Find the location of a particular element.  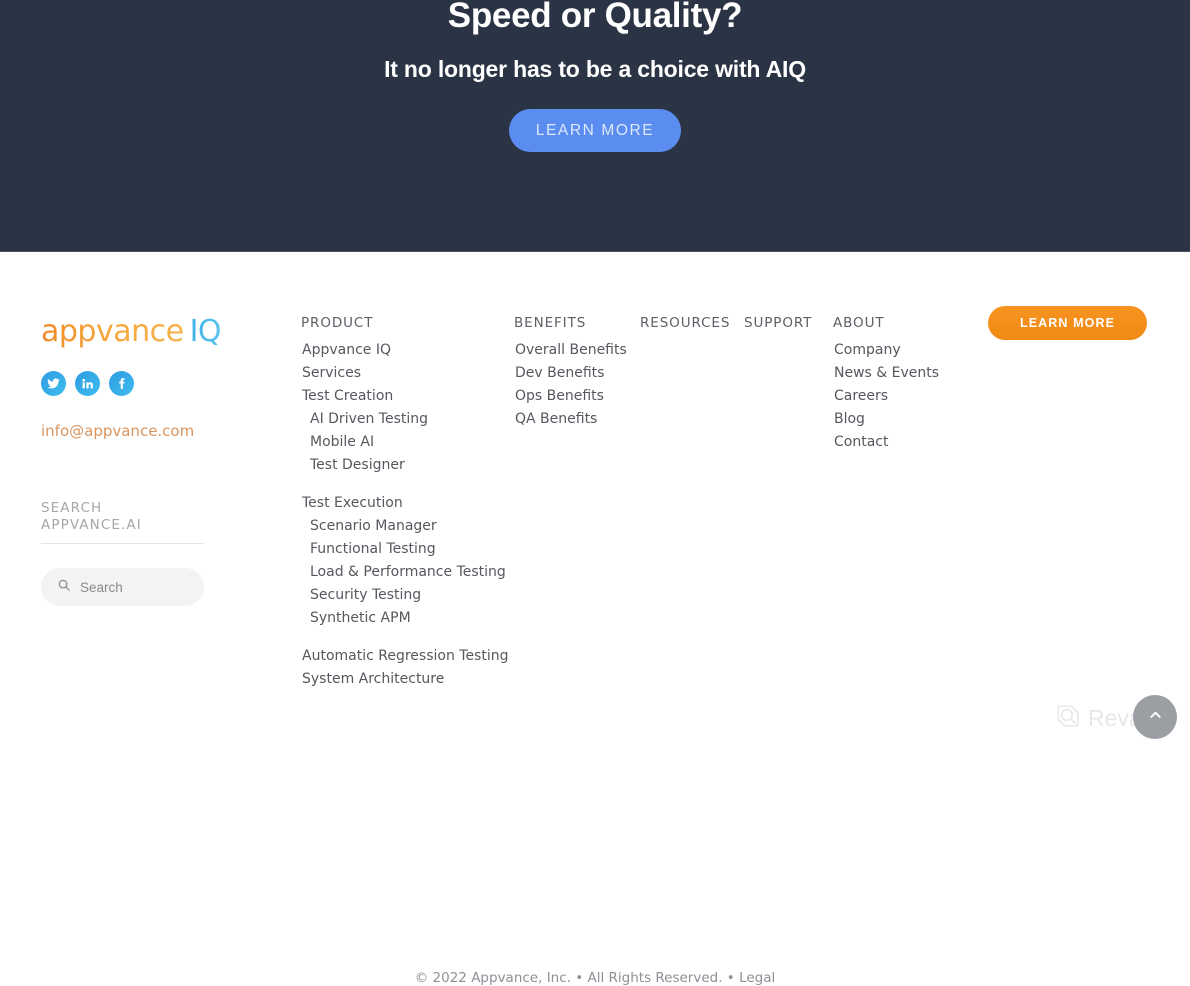

social-links is located at coordinates (146, 383).